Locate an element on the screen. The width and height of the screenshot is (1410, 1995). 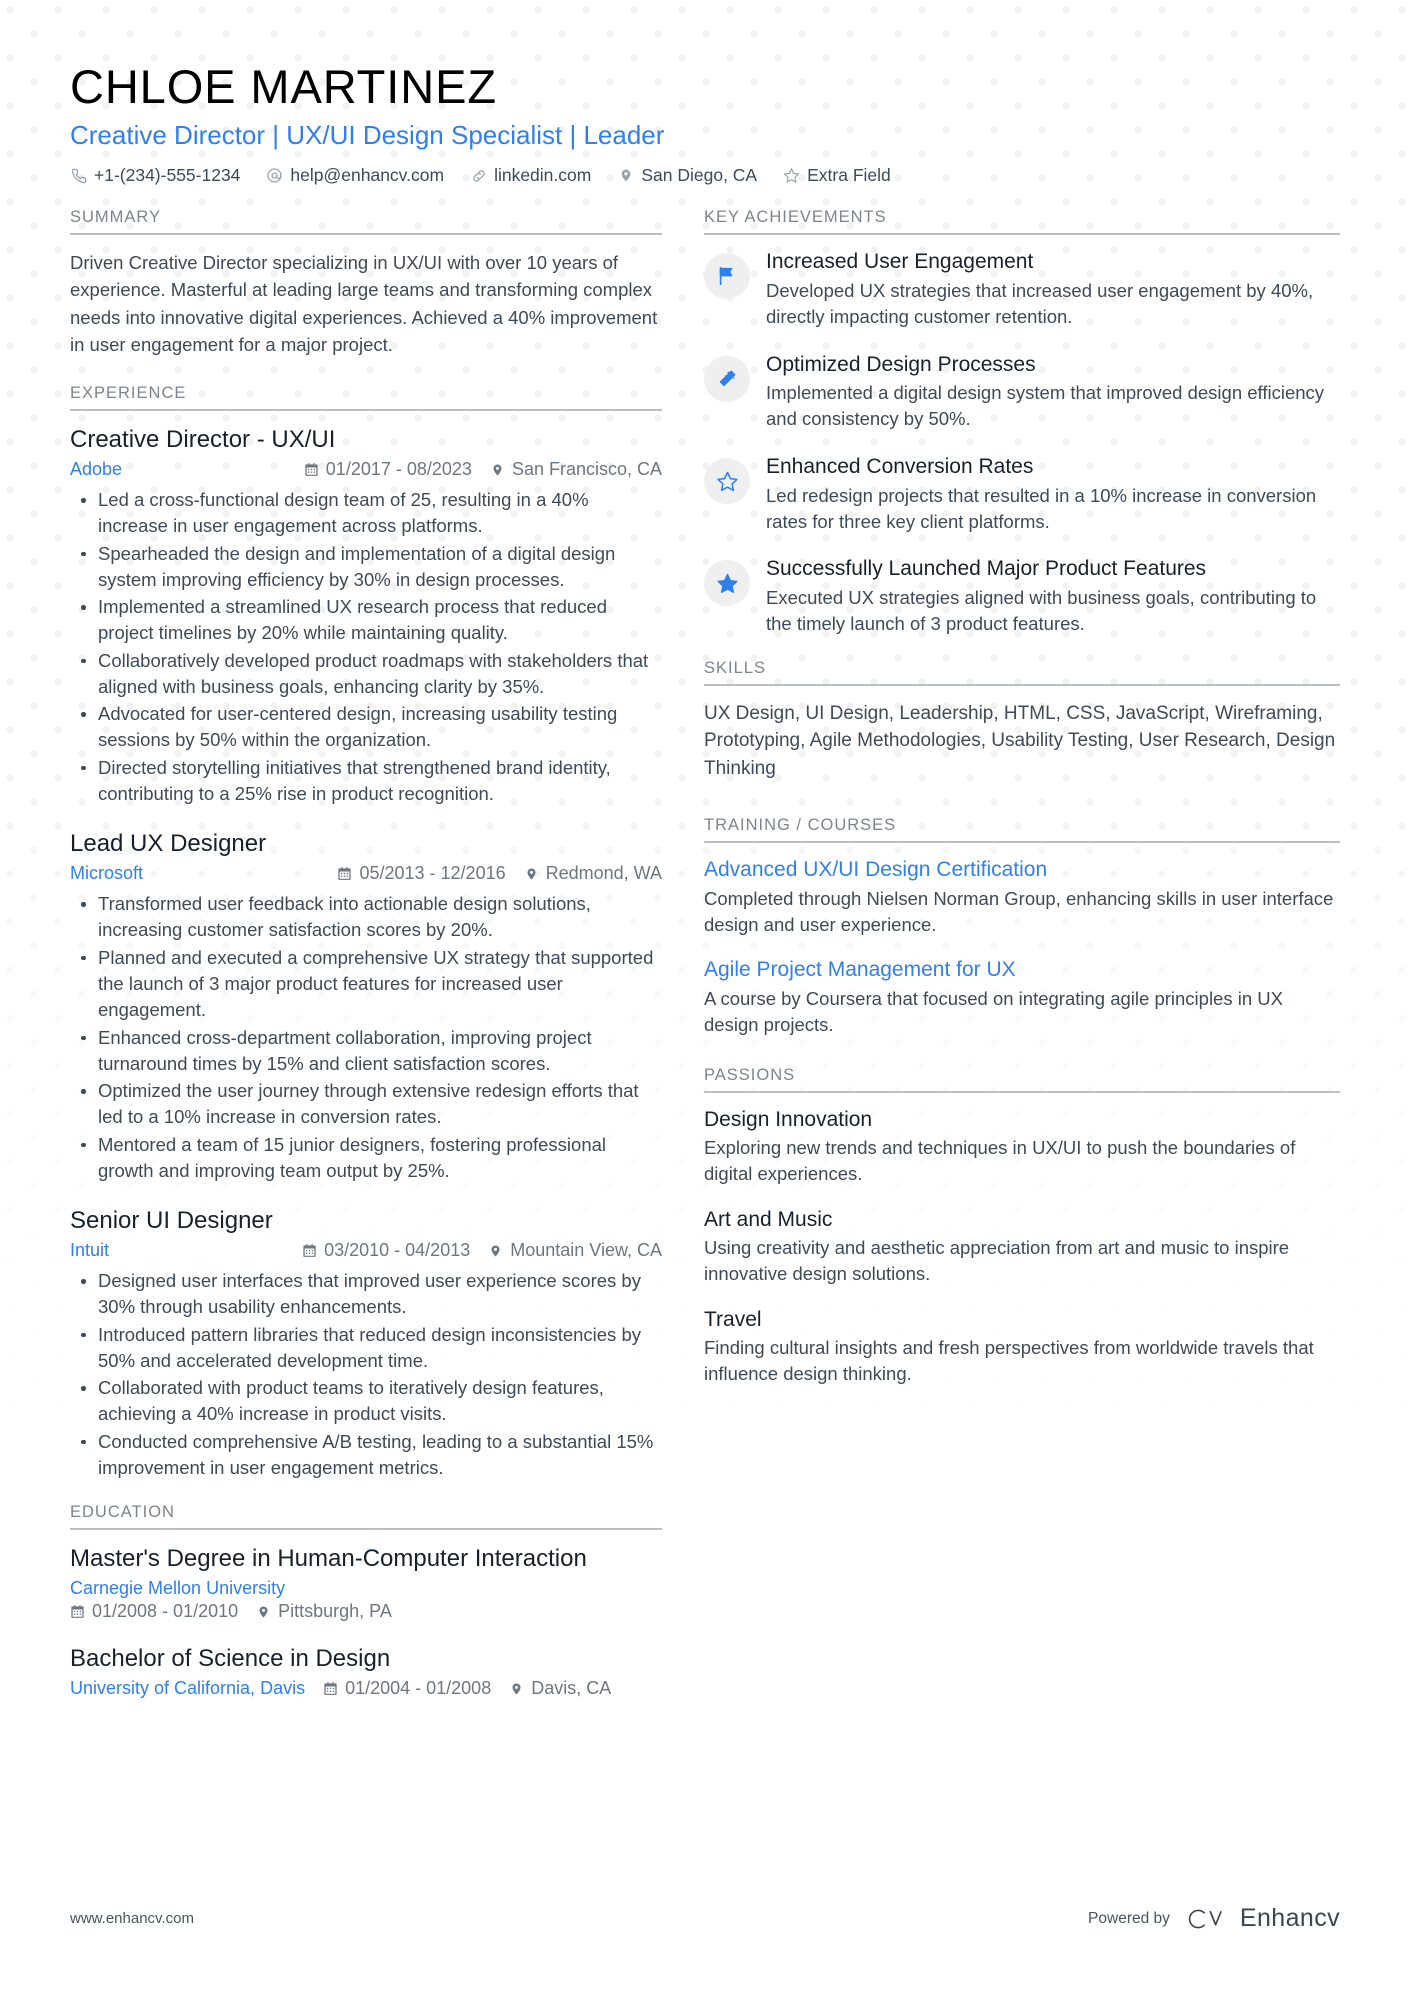
experience-dates-value: 01/2017 - 08/2023 is located at coordinates (398, 469).